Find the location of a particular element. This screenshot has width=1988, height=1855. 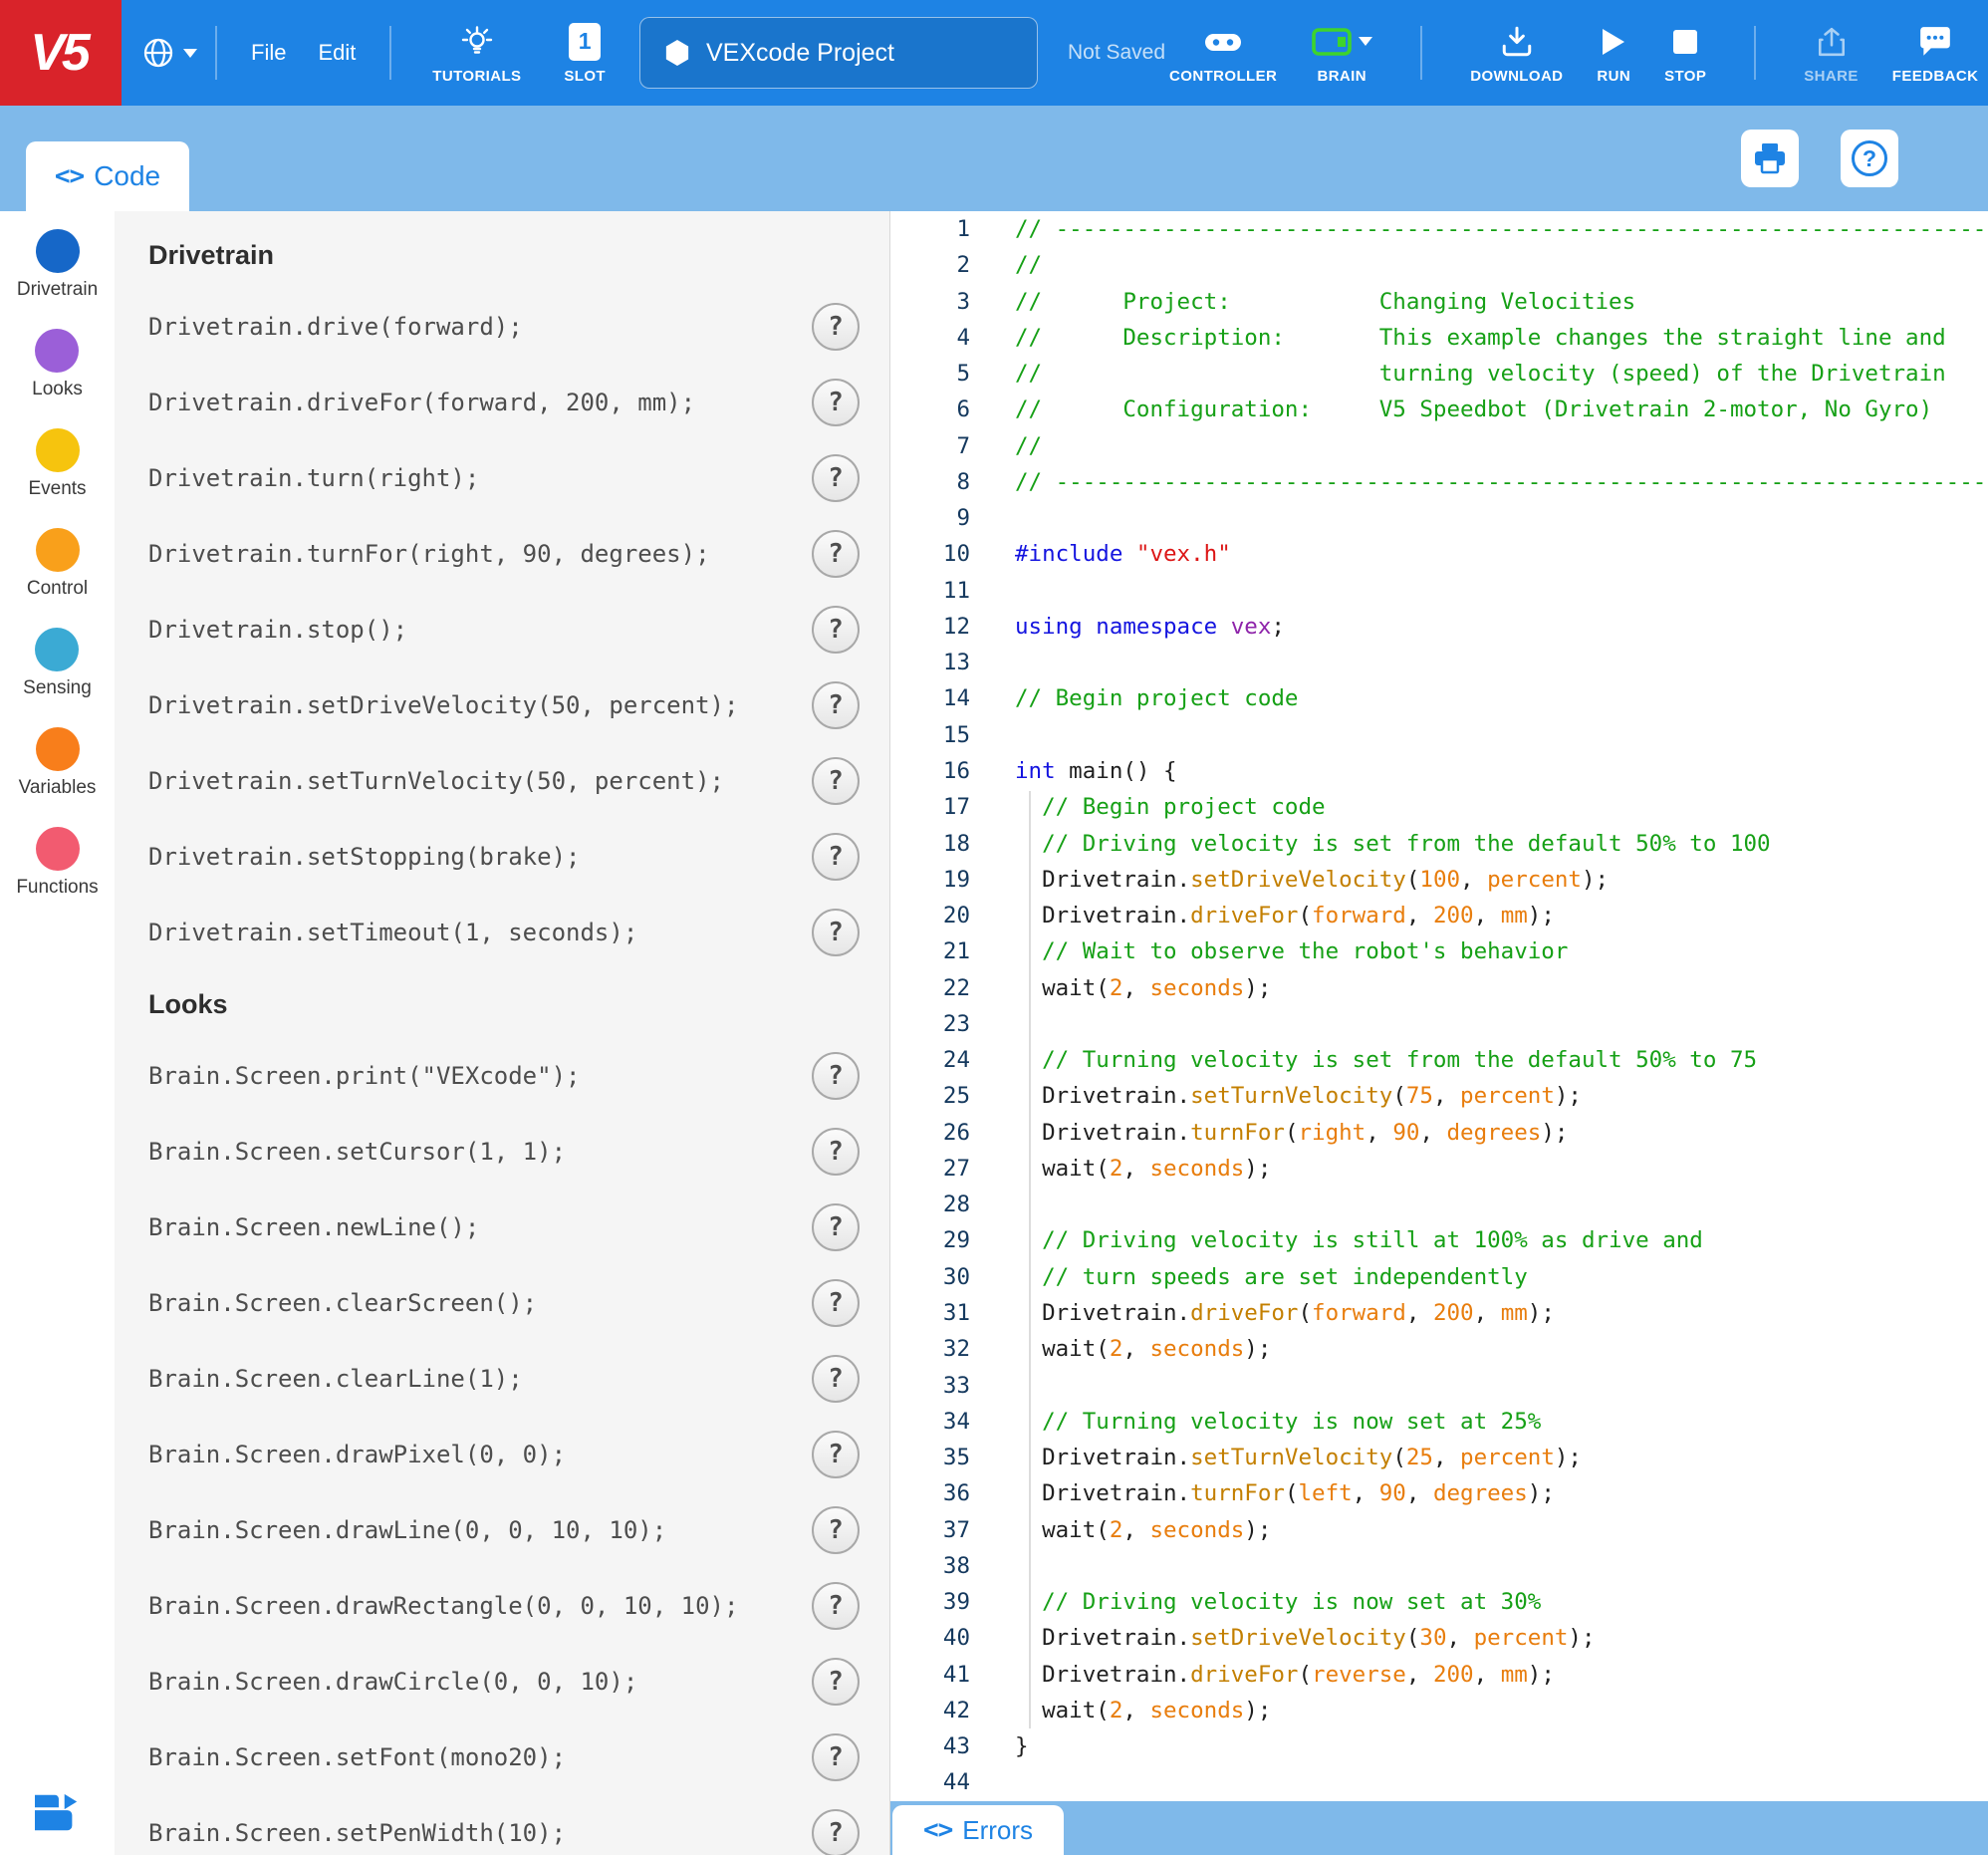

code-line: 12 using namespace vex; is located at coordinates (1439, 627).